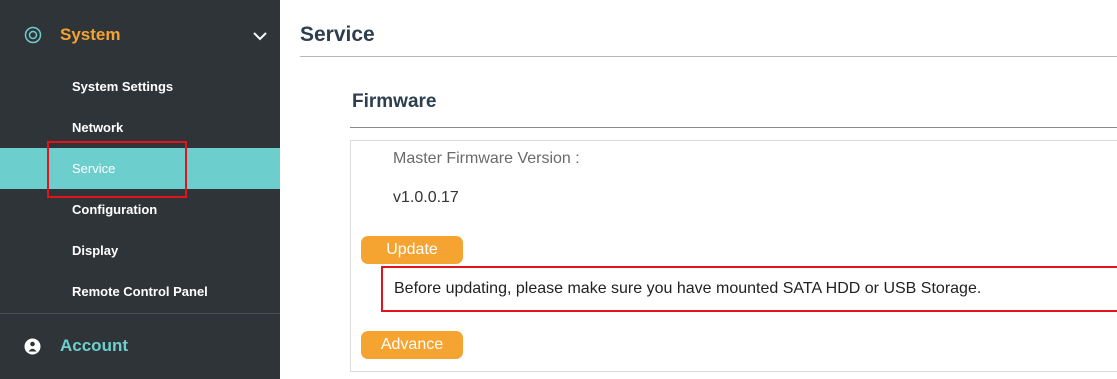 This screenshot has width=1117, height=379. Describe the element at coordinates (33, 35) in the screenshot. I see `gear-icon` at that location.